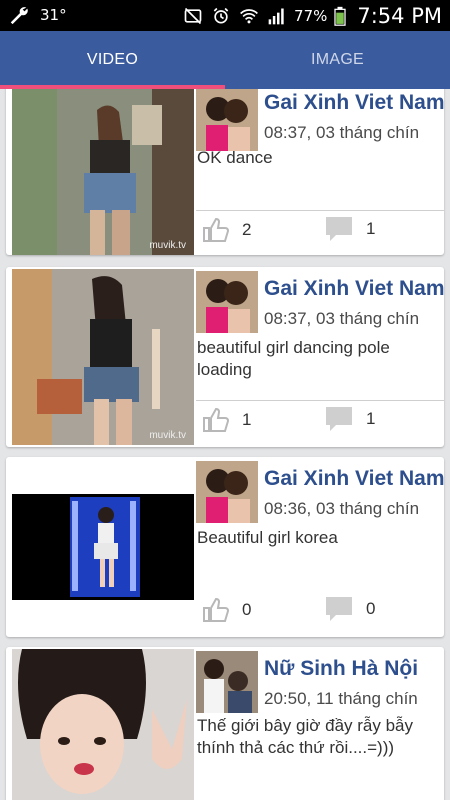  What do you see at coordinates (311, 15) in the screenshot?
I see `battery-percent-text: 77%` at bounding box center [311, 15].